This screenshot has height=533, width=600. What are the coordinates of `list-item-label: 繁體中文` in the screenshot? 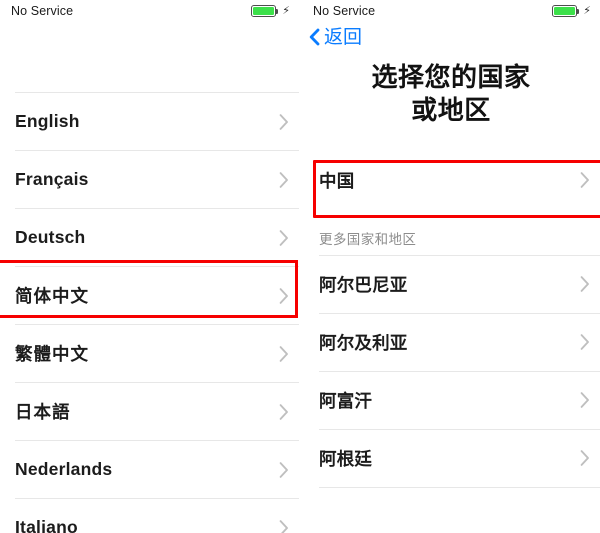 It's located at (52, 354).